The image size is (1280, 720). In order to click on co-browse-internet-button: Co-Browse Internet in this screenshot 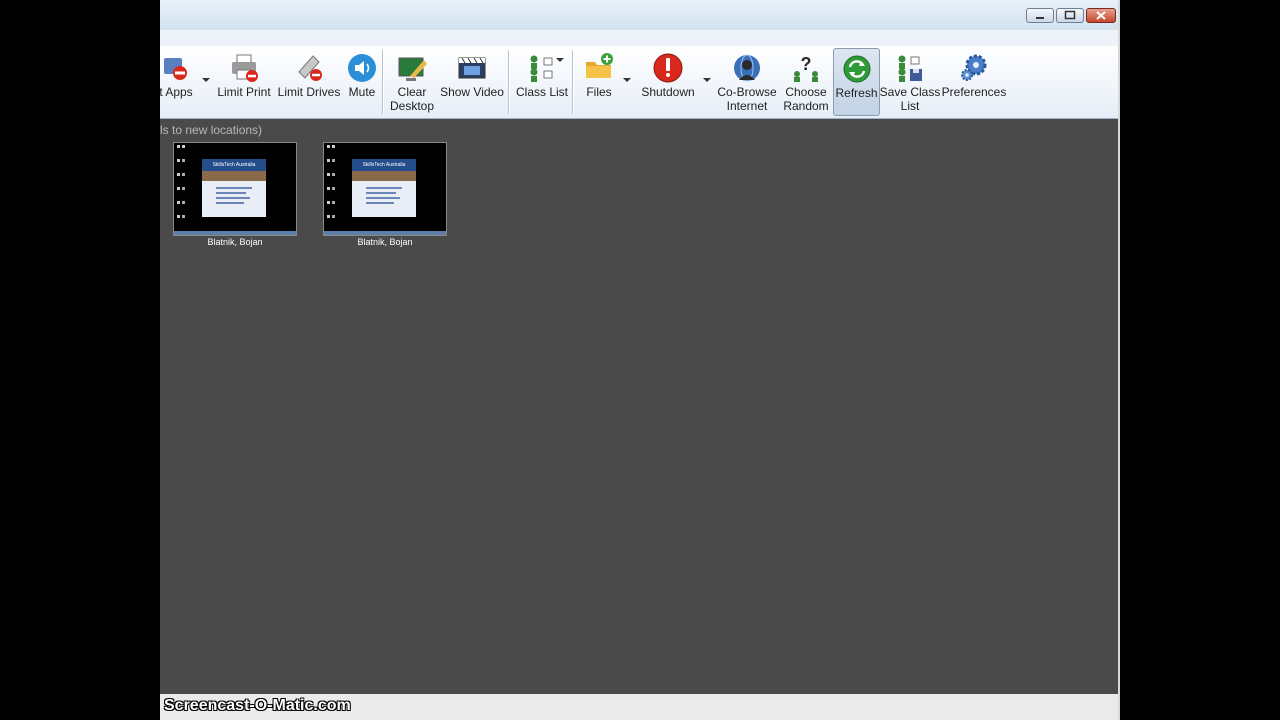, I will do `click(747, 82)`.